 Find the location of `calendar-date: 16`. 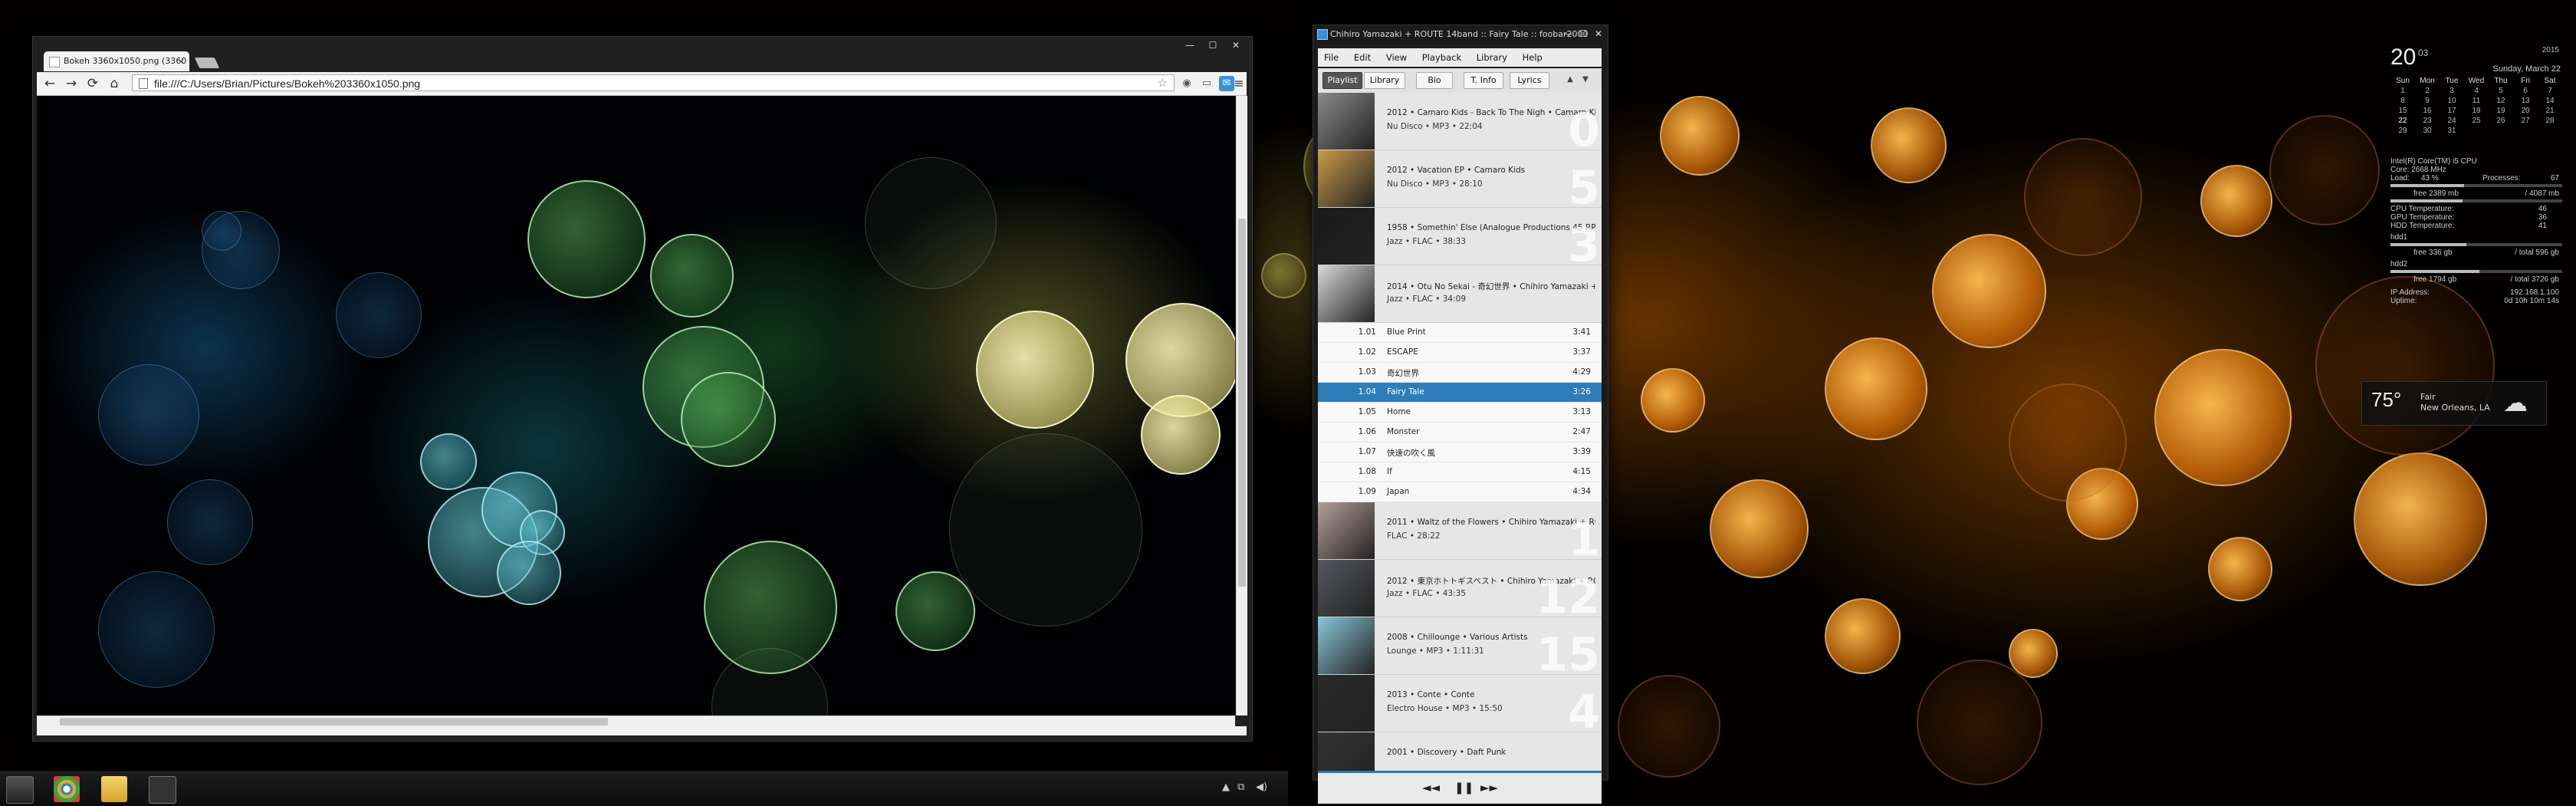

calendar-date: 16 is located at coordinates (2427, 111).